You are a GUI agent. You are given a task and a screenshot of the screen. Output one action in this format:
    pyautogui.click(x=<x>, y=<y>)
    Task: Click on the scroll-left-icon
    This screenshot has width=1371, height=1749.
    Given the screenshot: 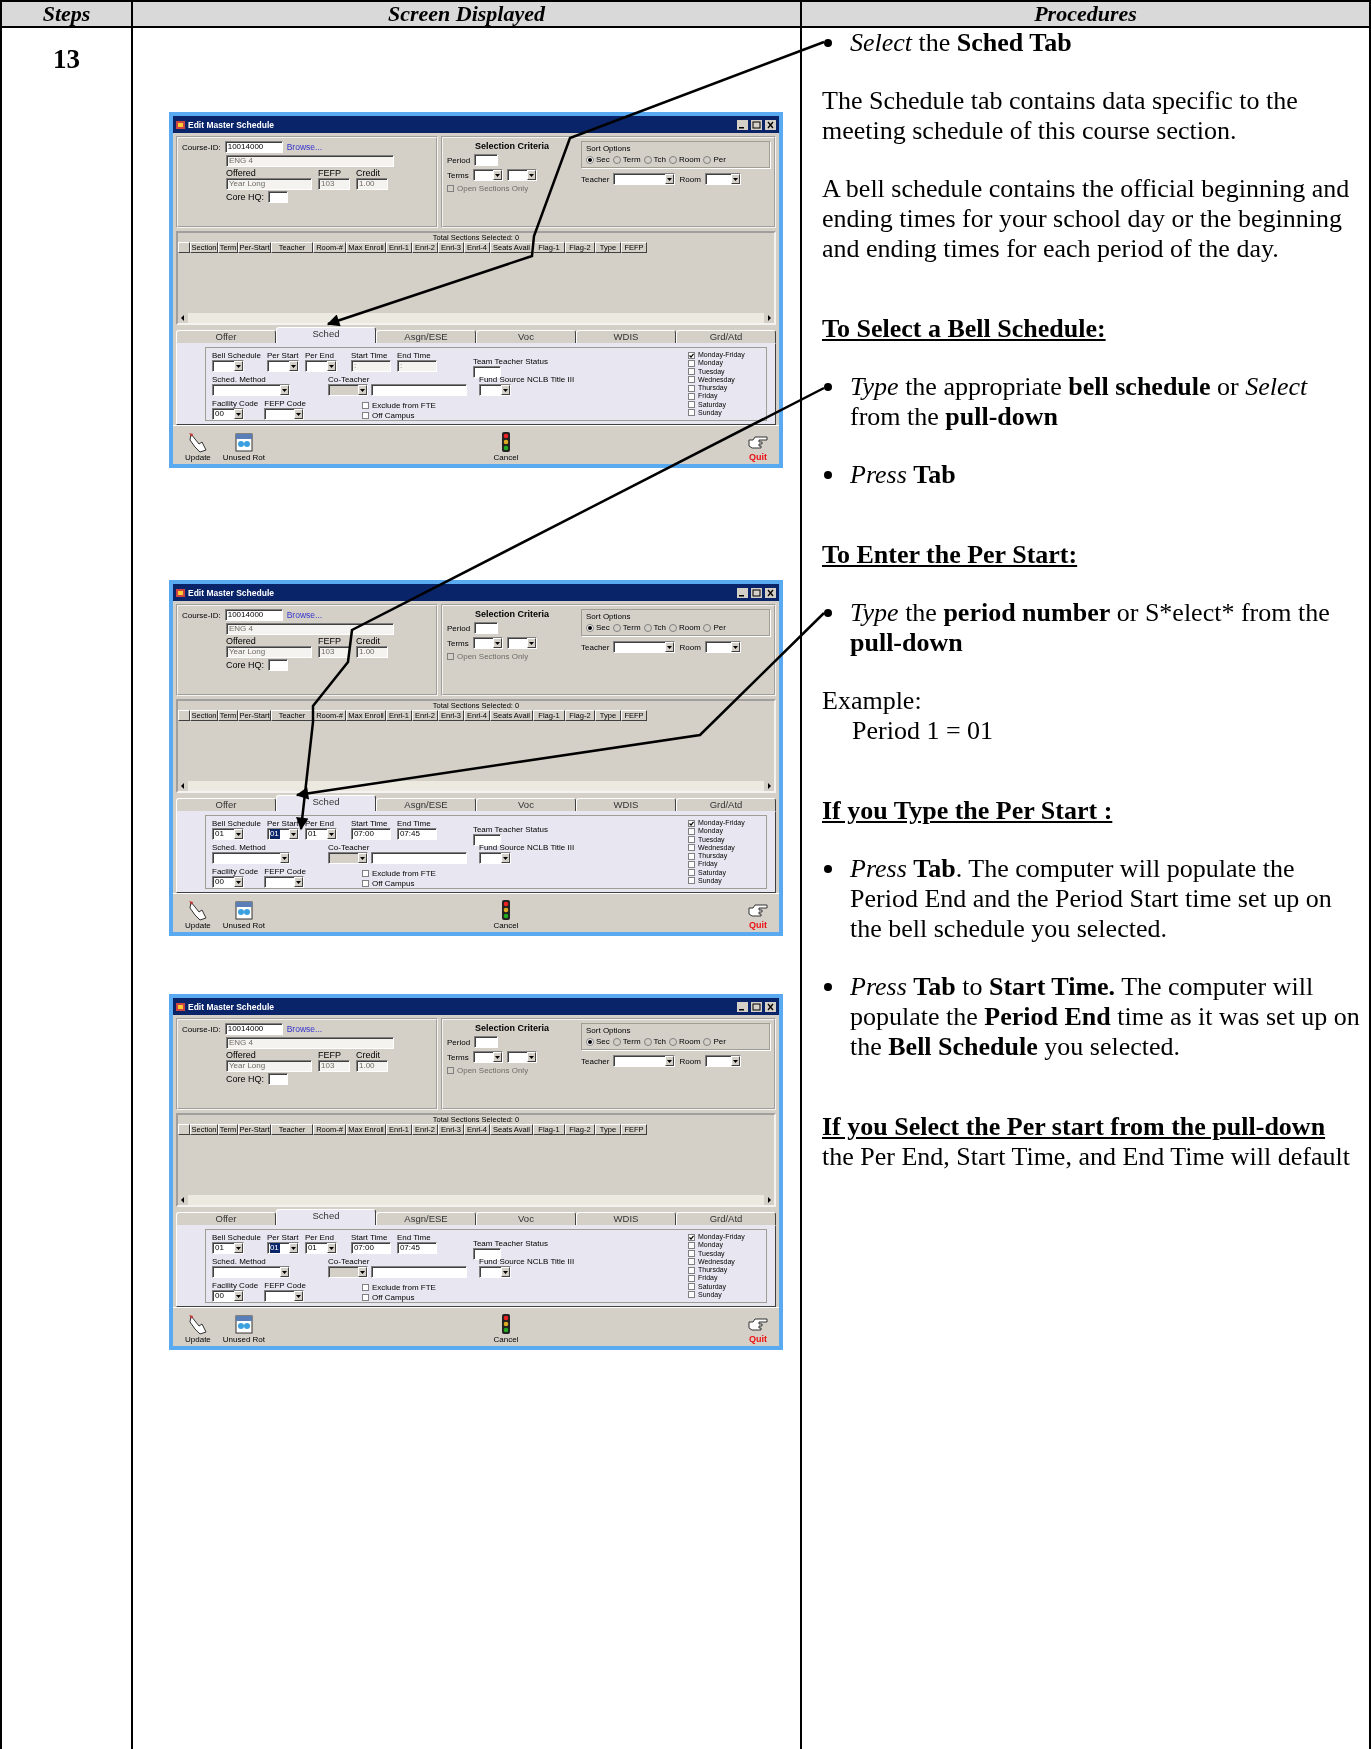 What is the action you would take?
    pyautogui.click(x=183, y=786)
    